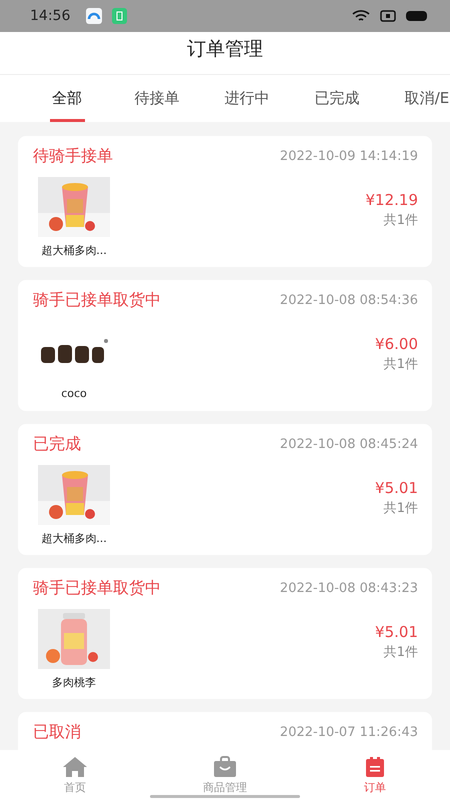 The image size is (450, 800). I want to click on order-time: 2022-10-08 08:45:24, so click(349, 444).